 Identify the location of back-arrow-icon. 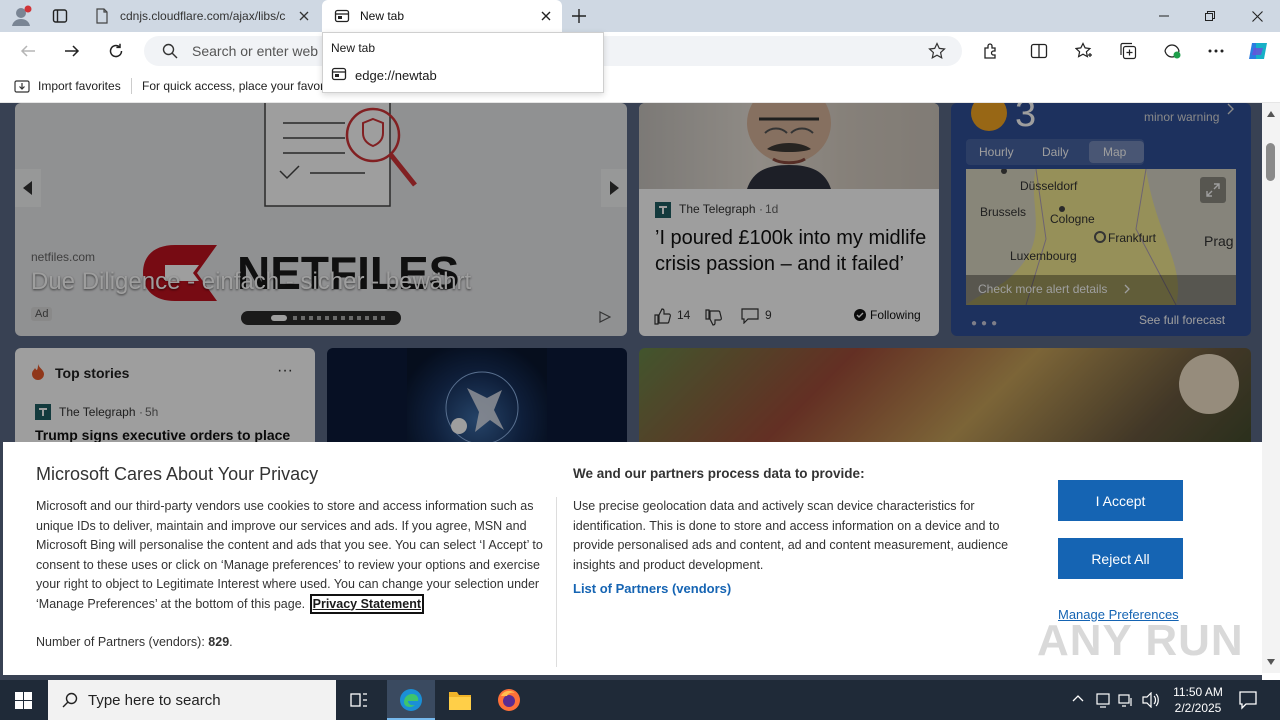
(28, 51).